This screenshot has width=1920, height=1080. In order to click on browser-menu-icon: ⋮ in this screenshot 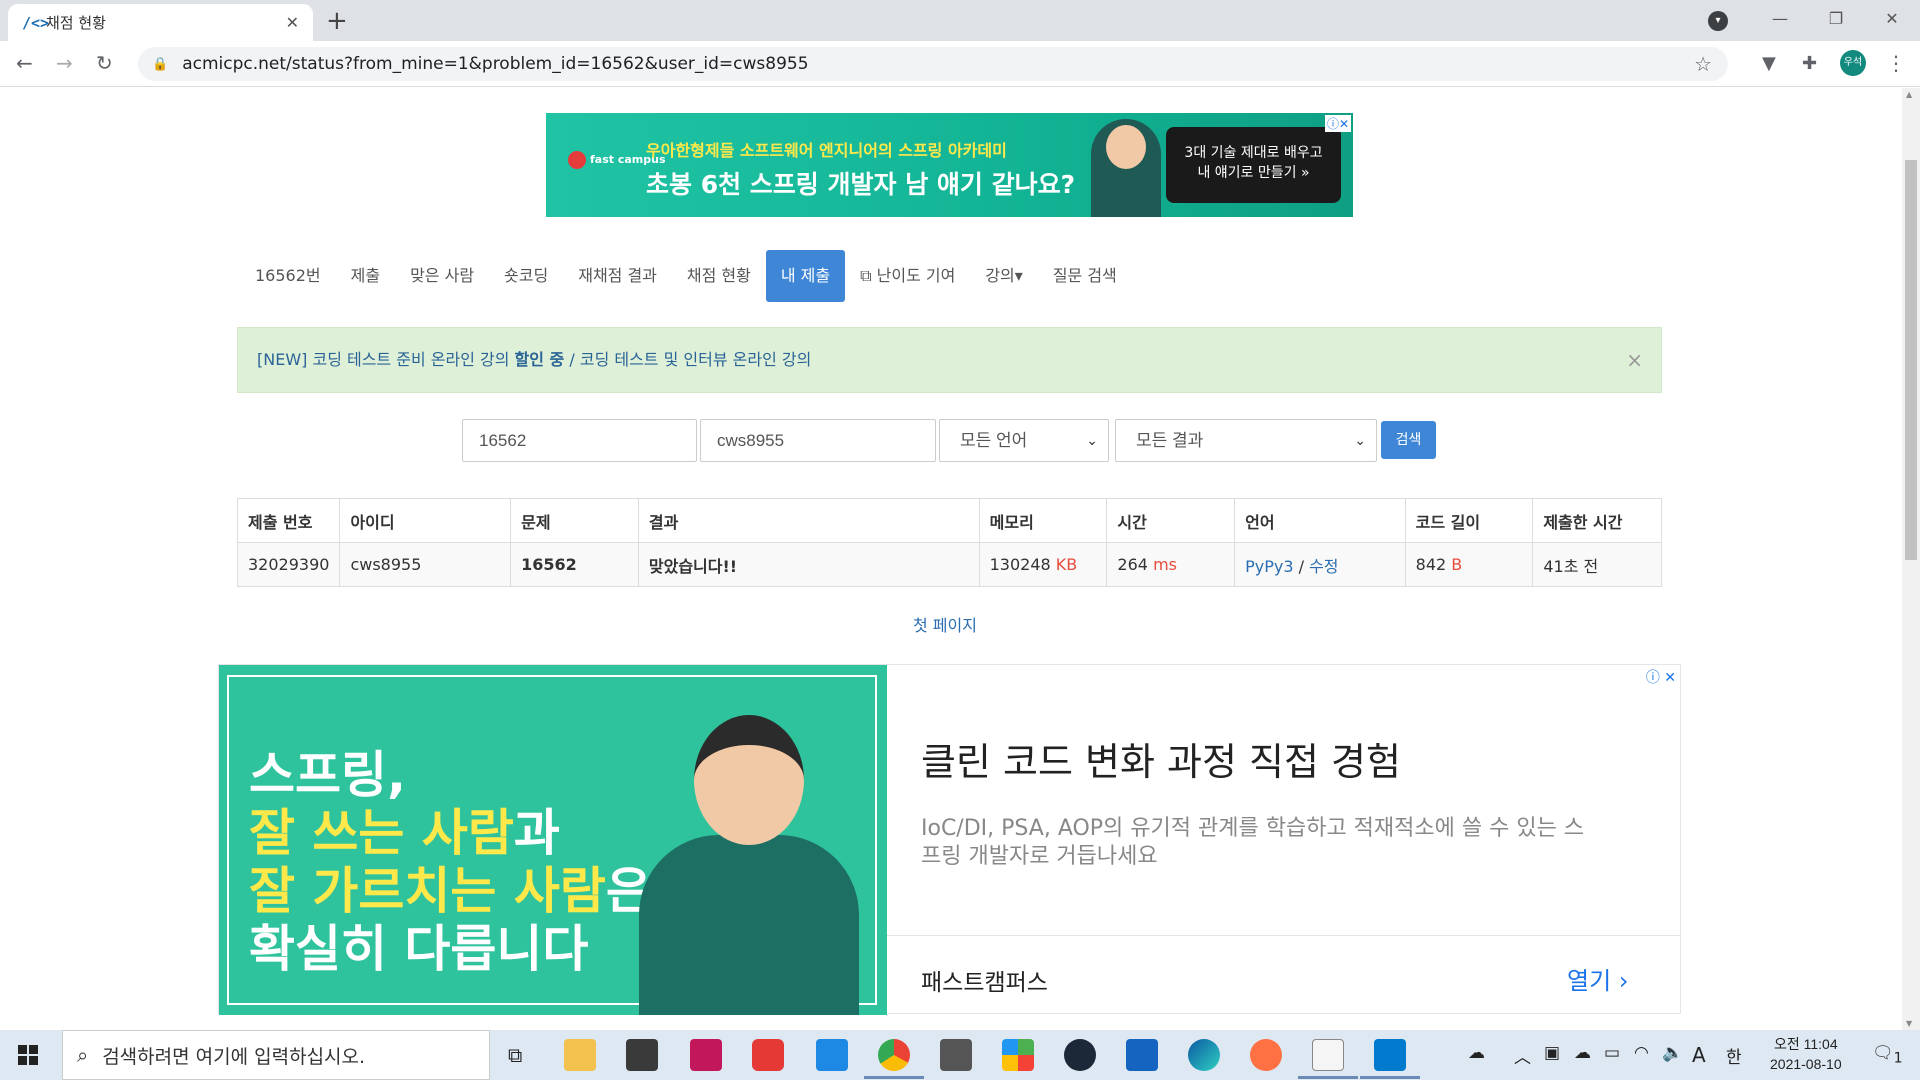, I will do `click(1896, 63)`.